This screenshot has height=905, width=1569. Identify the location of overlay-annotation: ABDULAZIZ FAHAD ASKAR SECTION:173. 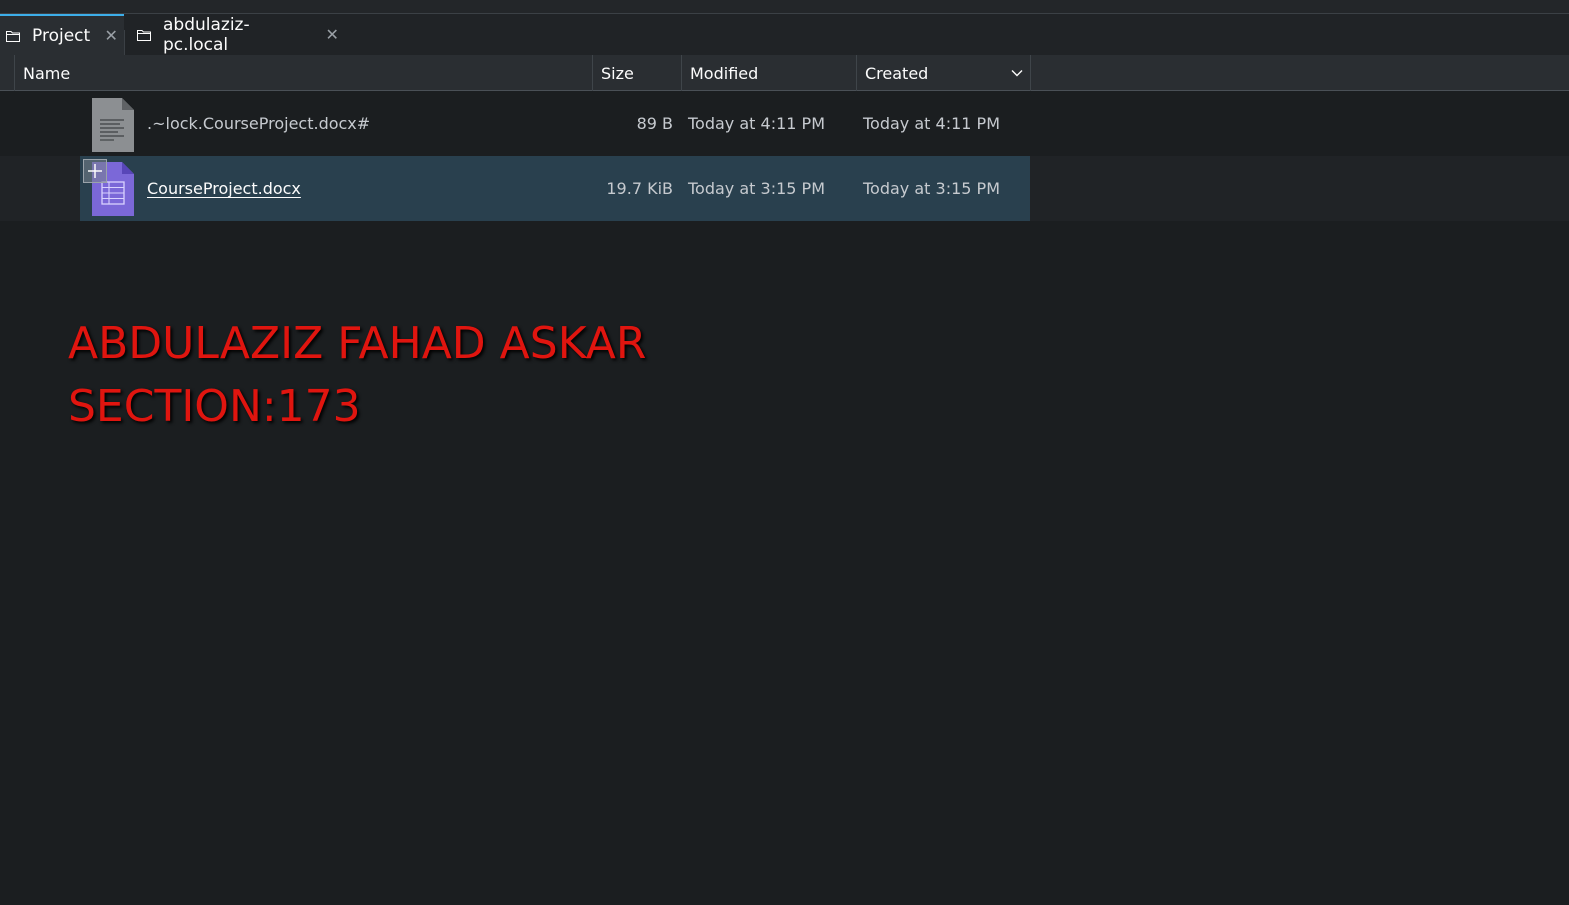
(357, 375).